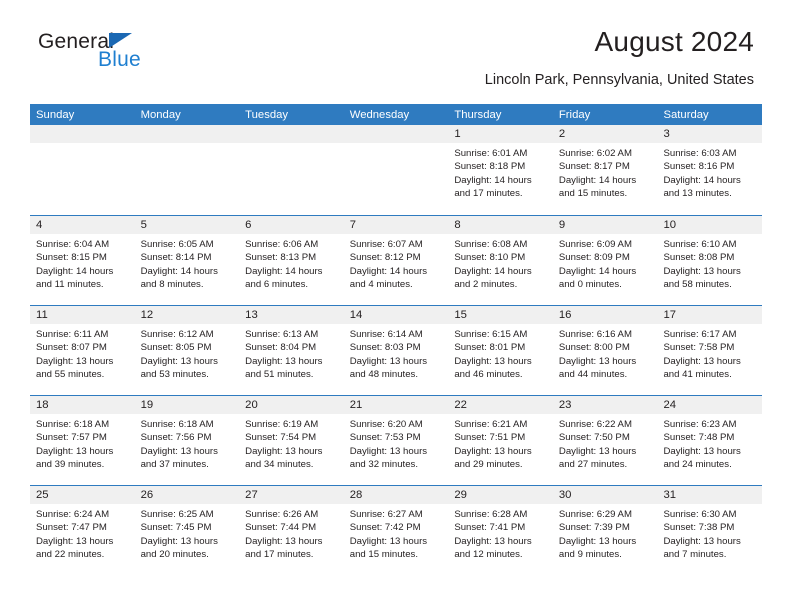 The width and height of the screenshot is (792, 612). What do you see at coordinates (71, 258) in the screenshot?
I see `sunset-text: Sunset: 8:15 PM` at bounding box center [71, 258].